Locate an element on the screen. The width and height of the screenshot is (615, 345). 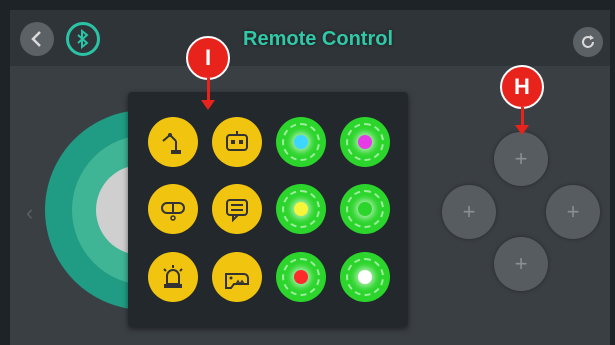
chevron-left-icon: ‹ is located at coordinates (30, 212).